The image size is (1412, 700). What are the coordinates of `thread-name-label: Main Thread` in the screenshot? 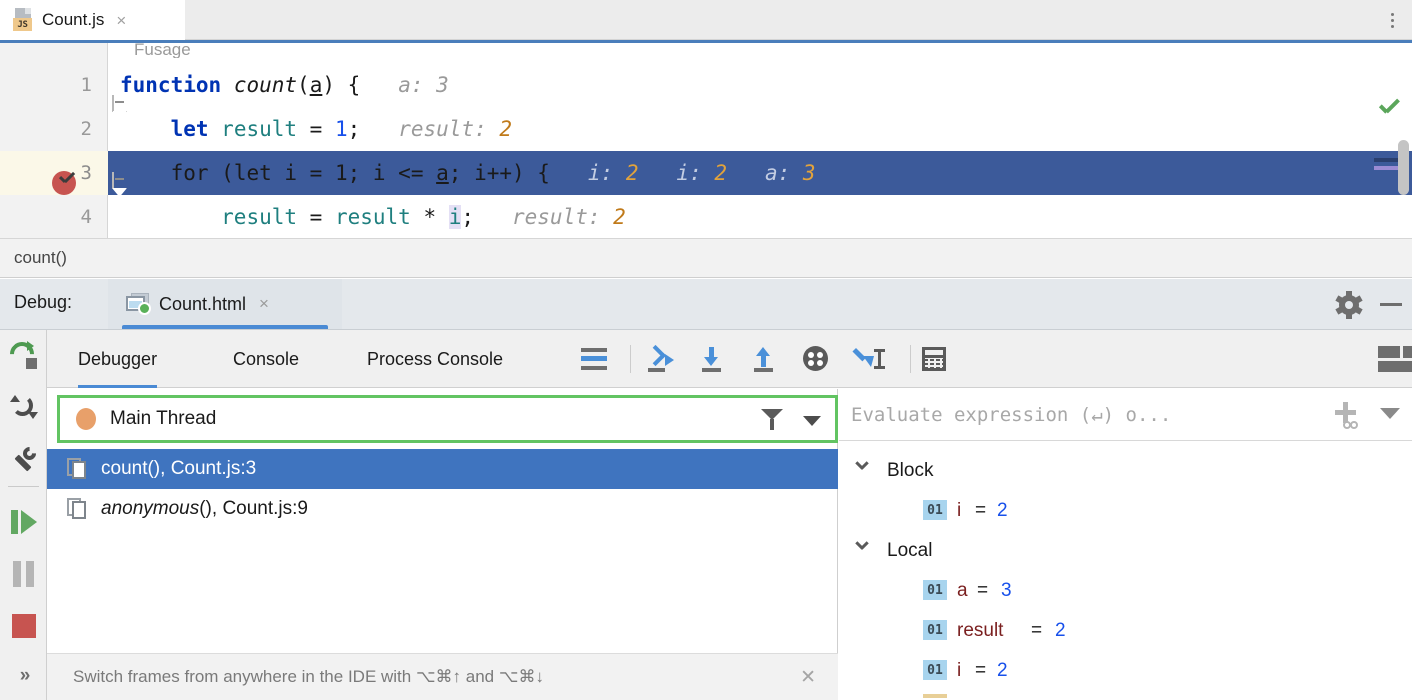 It's located at (163, 418).